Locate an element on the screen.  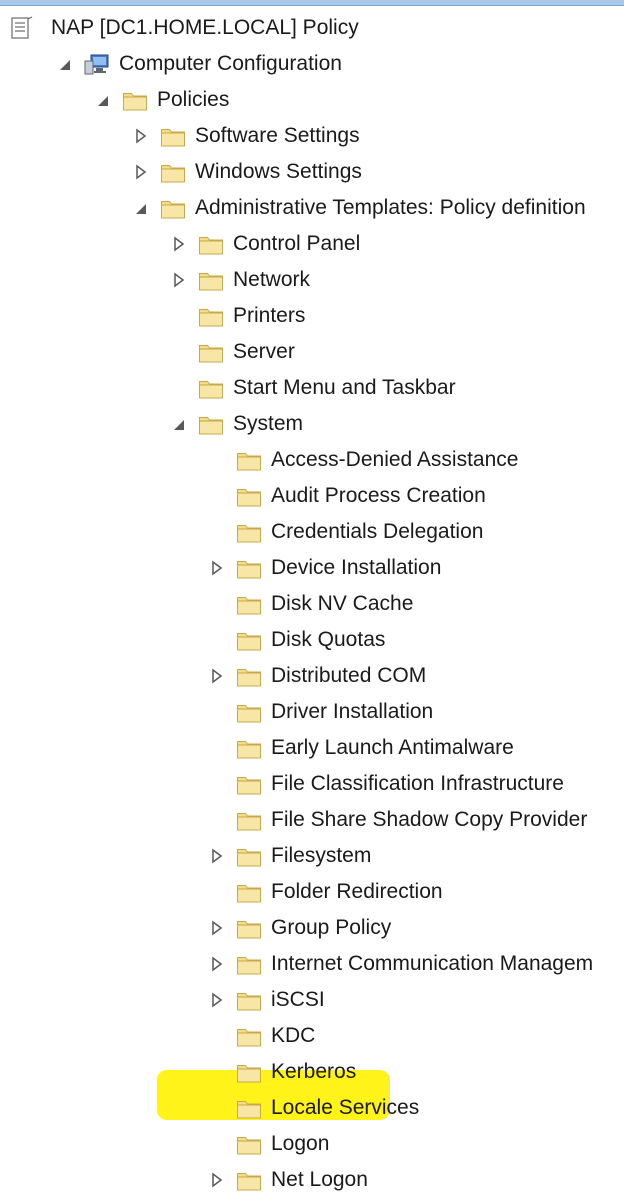
tree-item-software-settings: Software Settings is located at coordinates (312, 137).